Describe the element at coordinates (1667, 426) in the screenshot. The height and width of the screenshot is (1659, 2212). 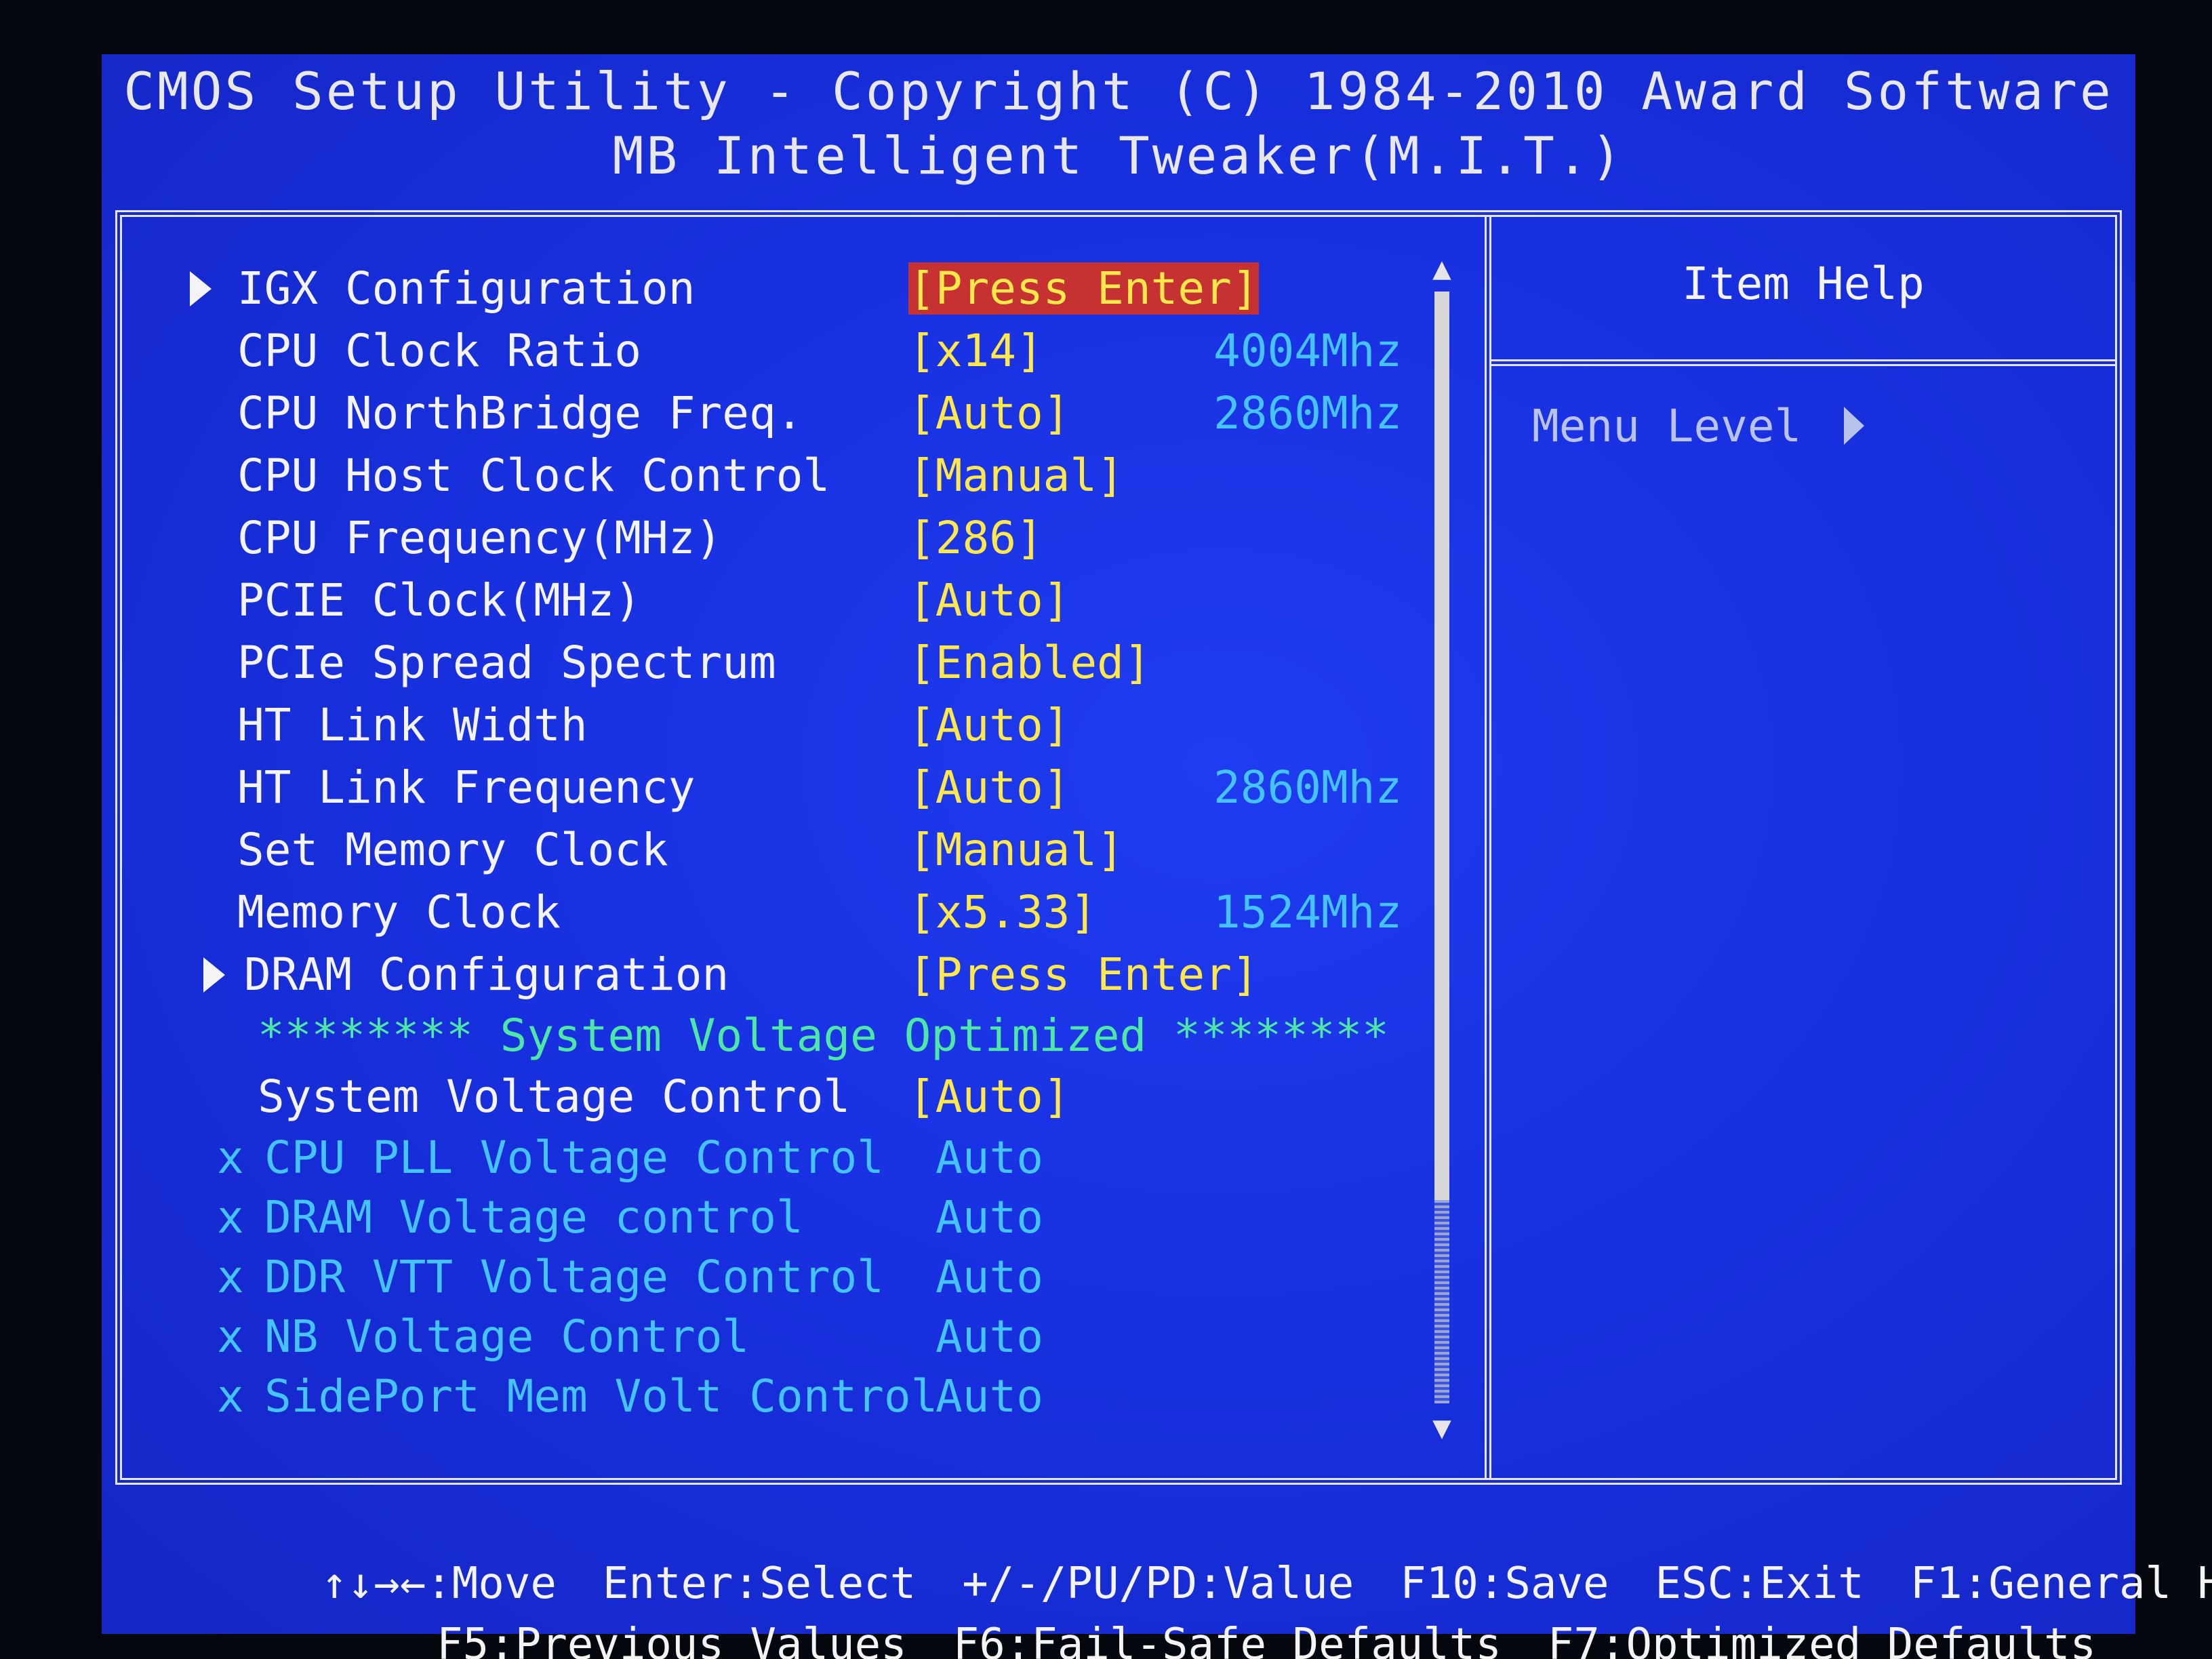
I see `menu-level-label: Menu Level` at that location.